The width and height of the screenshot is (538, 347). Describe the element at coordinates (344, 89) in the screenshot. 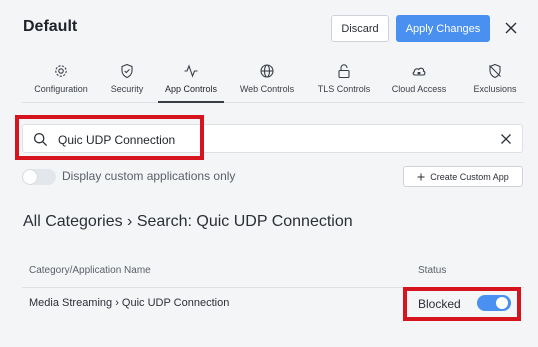

I see `tab-label: TLS Controls` at that location.